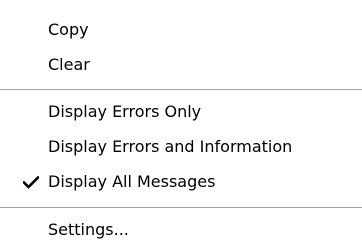  Describe the element at coordinates (31, 182) in the screenshot. I see `checkmark-icon` at that location.